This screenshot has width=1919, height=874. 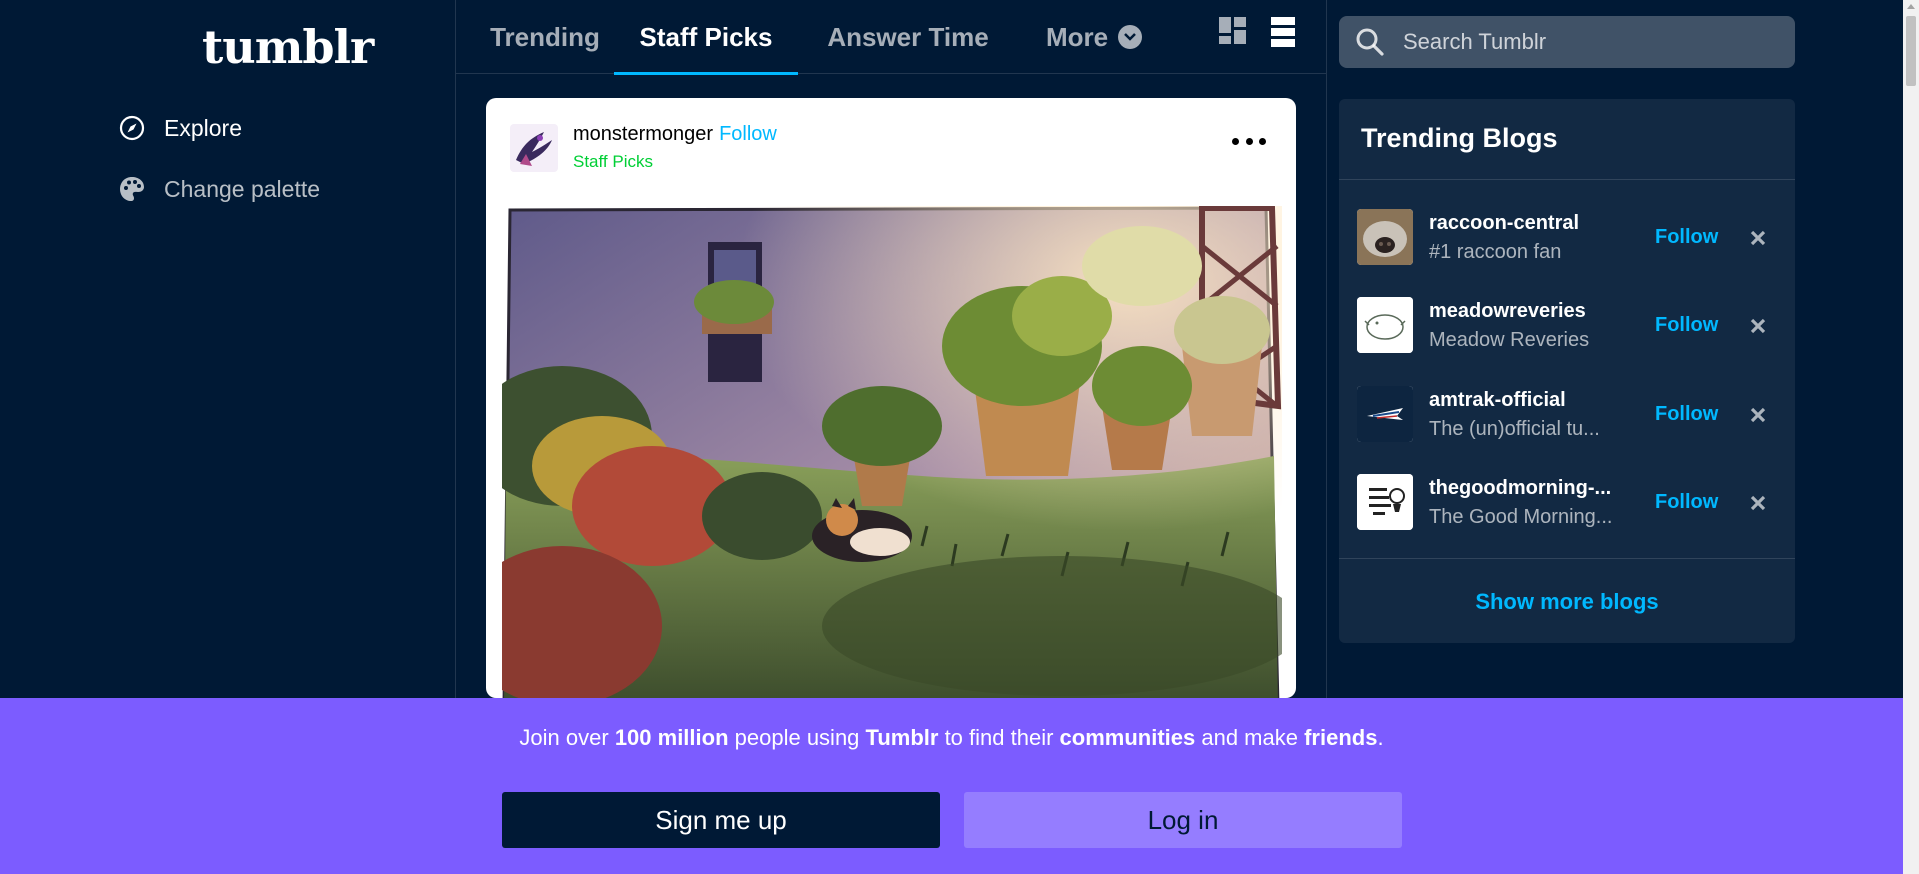 I want to click on log-in-button: Log in, so click(x=1183, y=820).